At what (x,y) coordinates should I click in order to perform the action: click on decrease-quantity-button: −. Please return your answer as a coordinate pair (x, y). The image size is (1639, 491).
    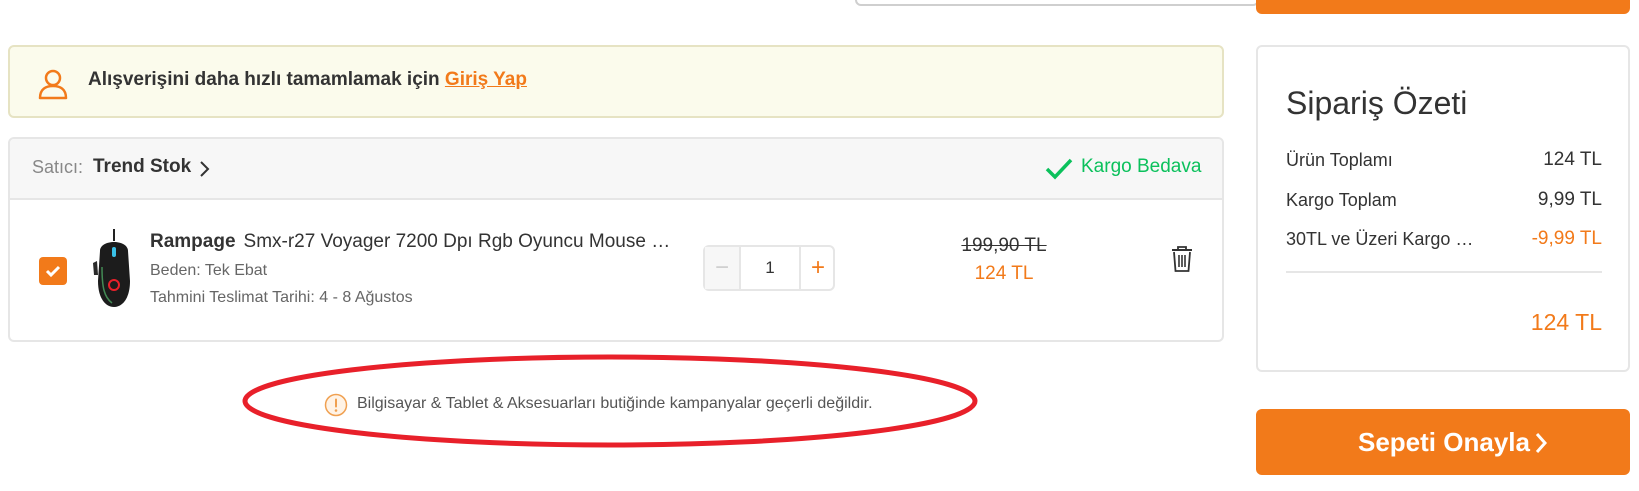
    Looking at the image, I should click on (723, 268).